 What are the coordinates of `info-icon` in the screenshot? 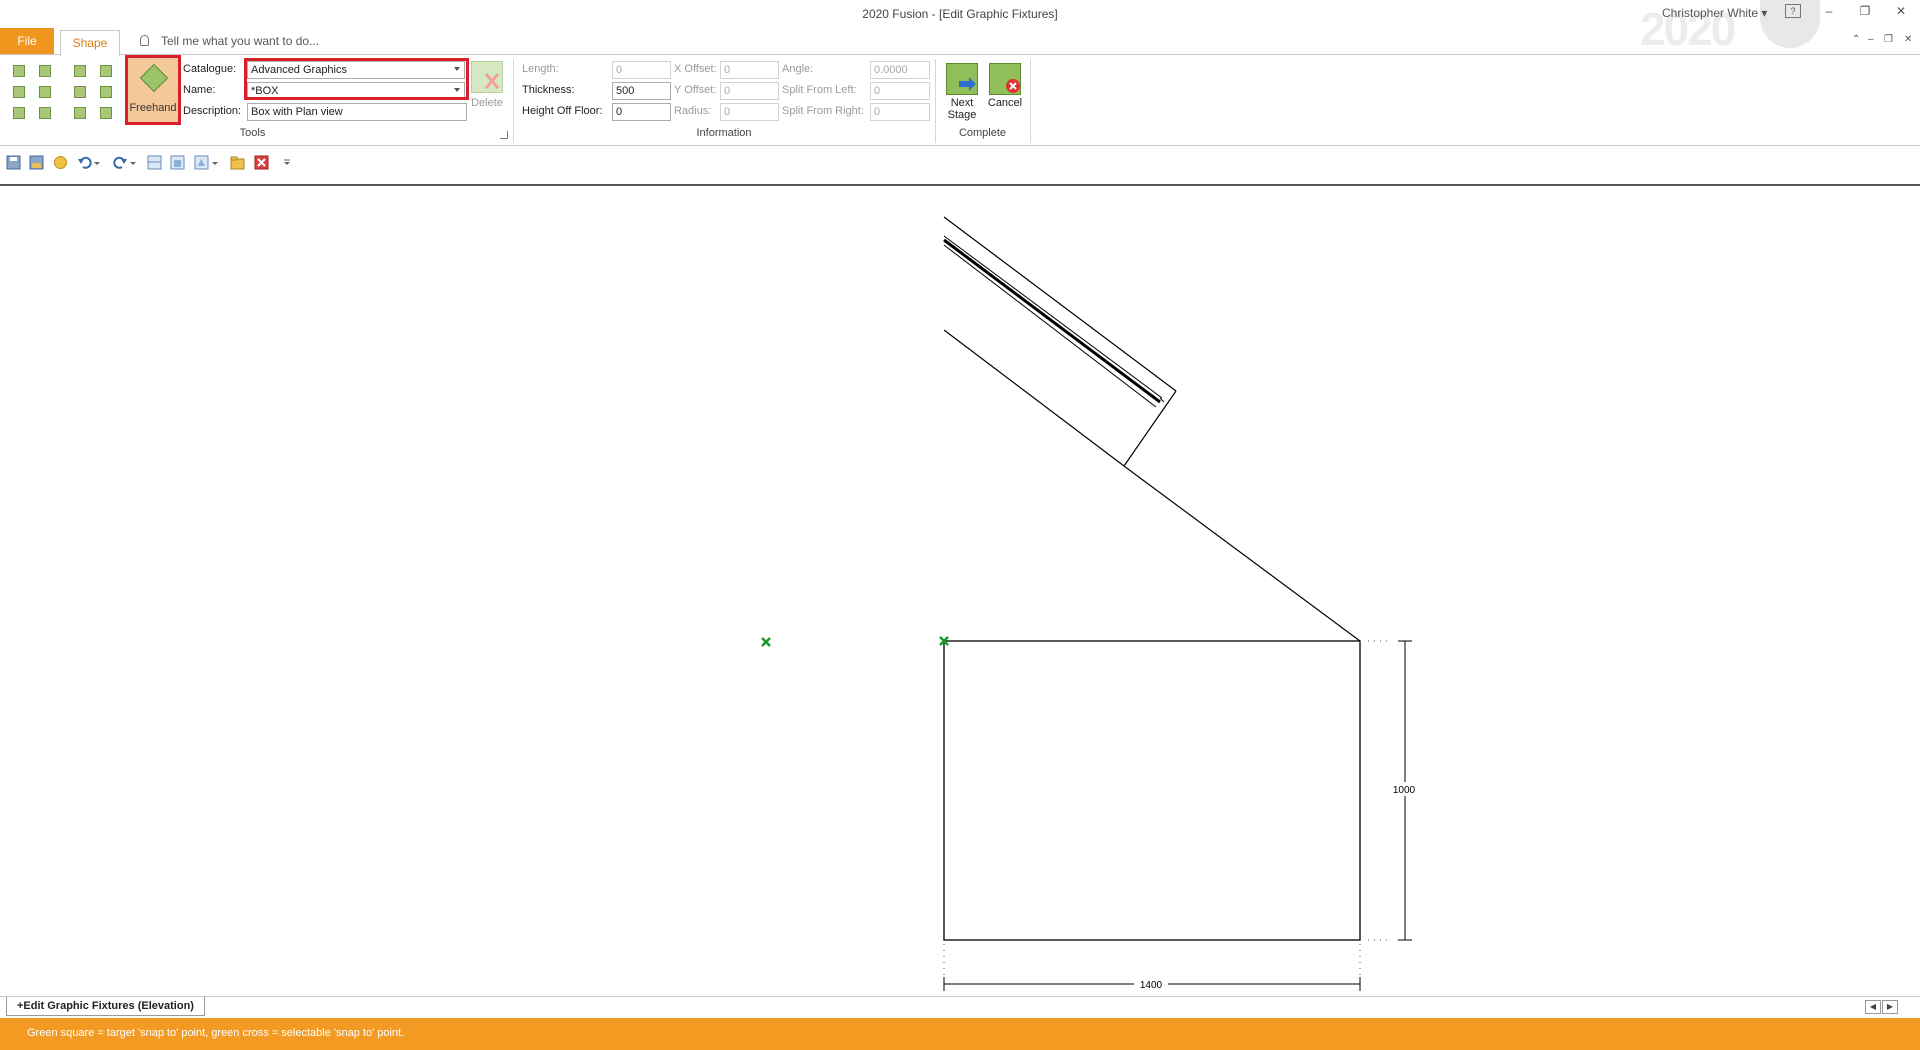 It's located at (60, 162).